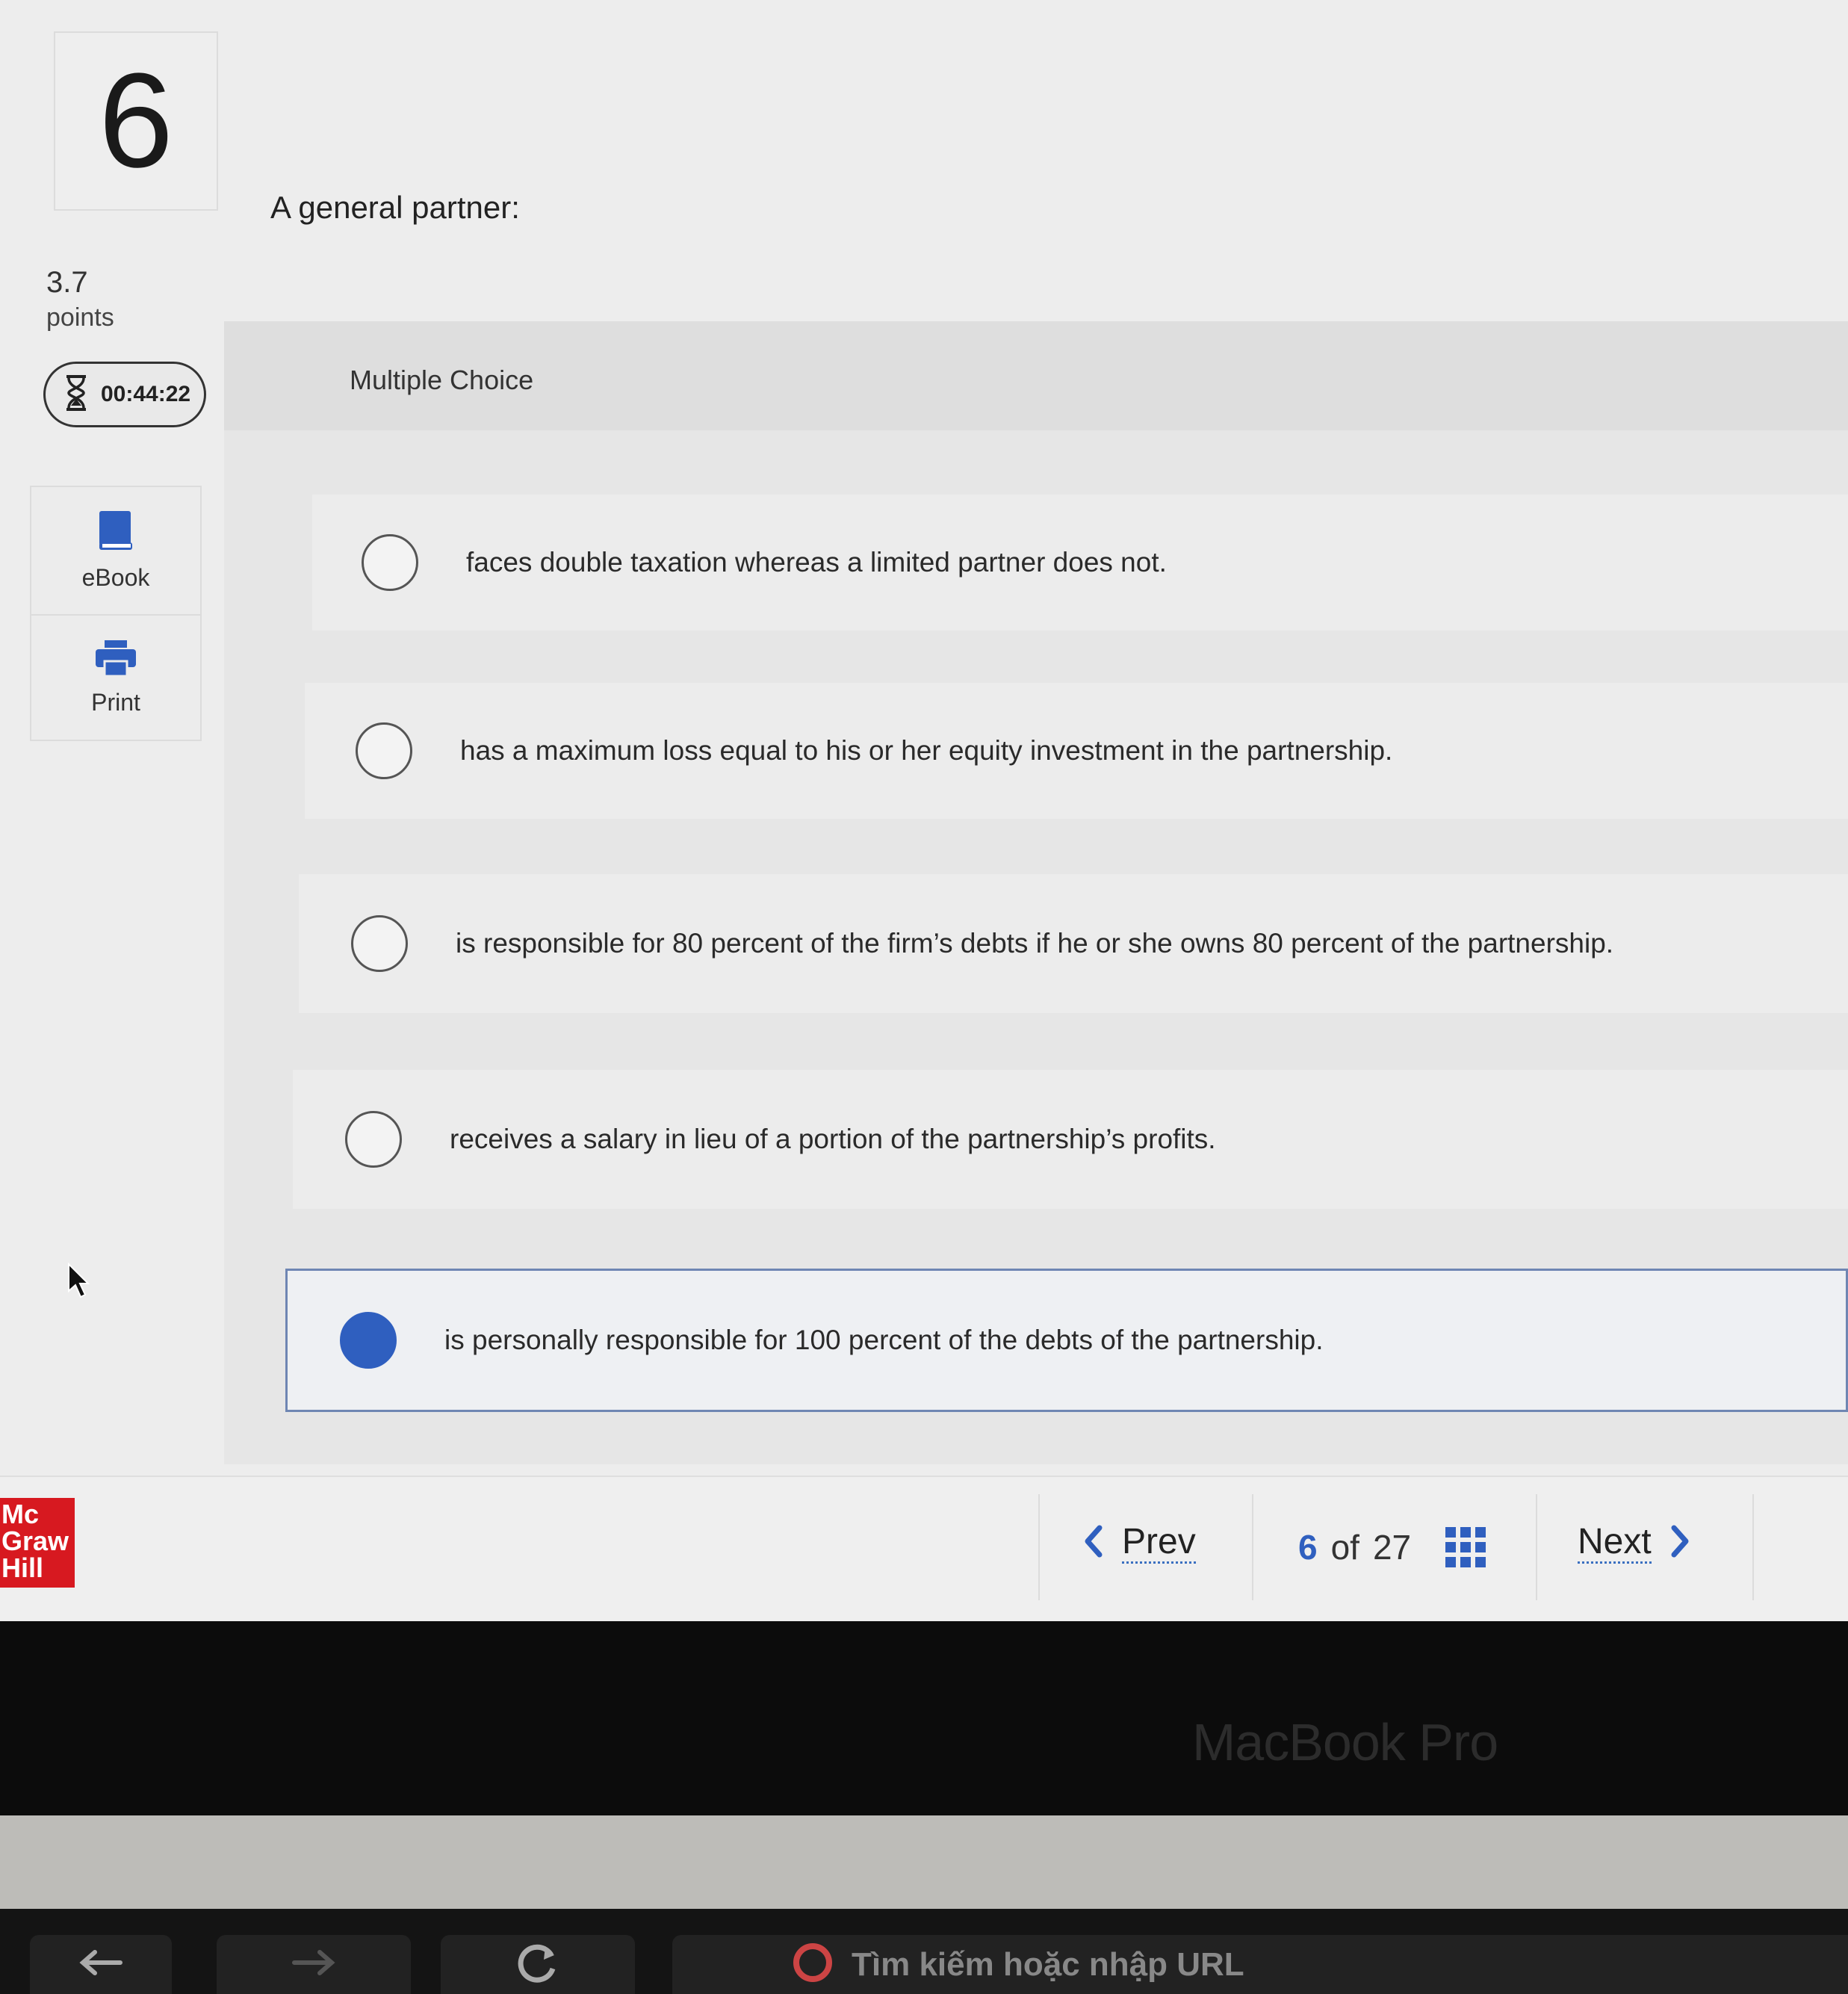  I want to click on forward-key, so click(314, 1964).